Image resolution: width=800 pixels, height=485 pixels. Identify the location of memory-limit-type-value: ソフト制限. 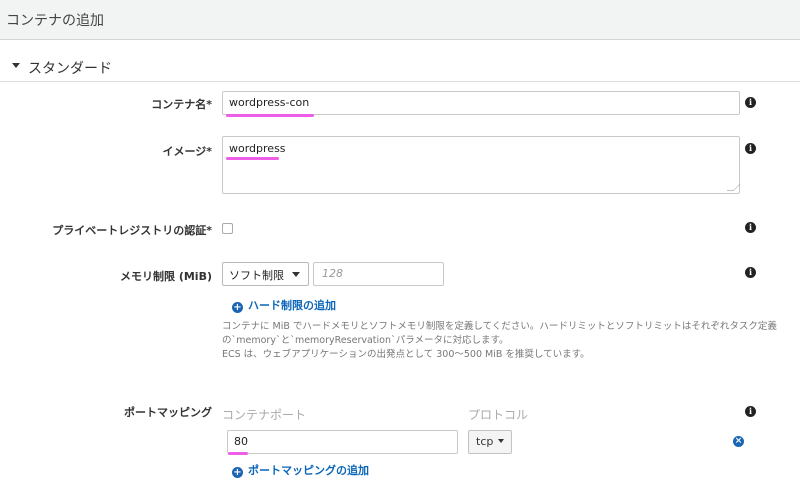
(256, 275).